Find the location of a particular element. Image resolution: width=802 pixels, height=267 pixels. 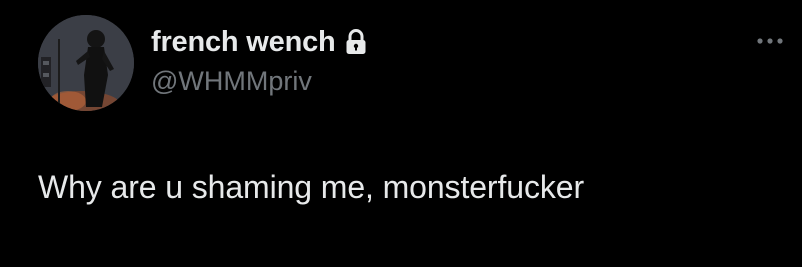

author-display-name: french wench is located at coordinates (243, 42).